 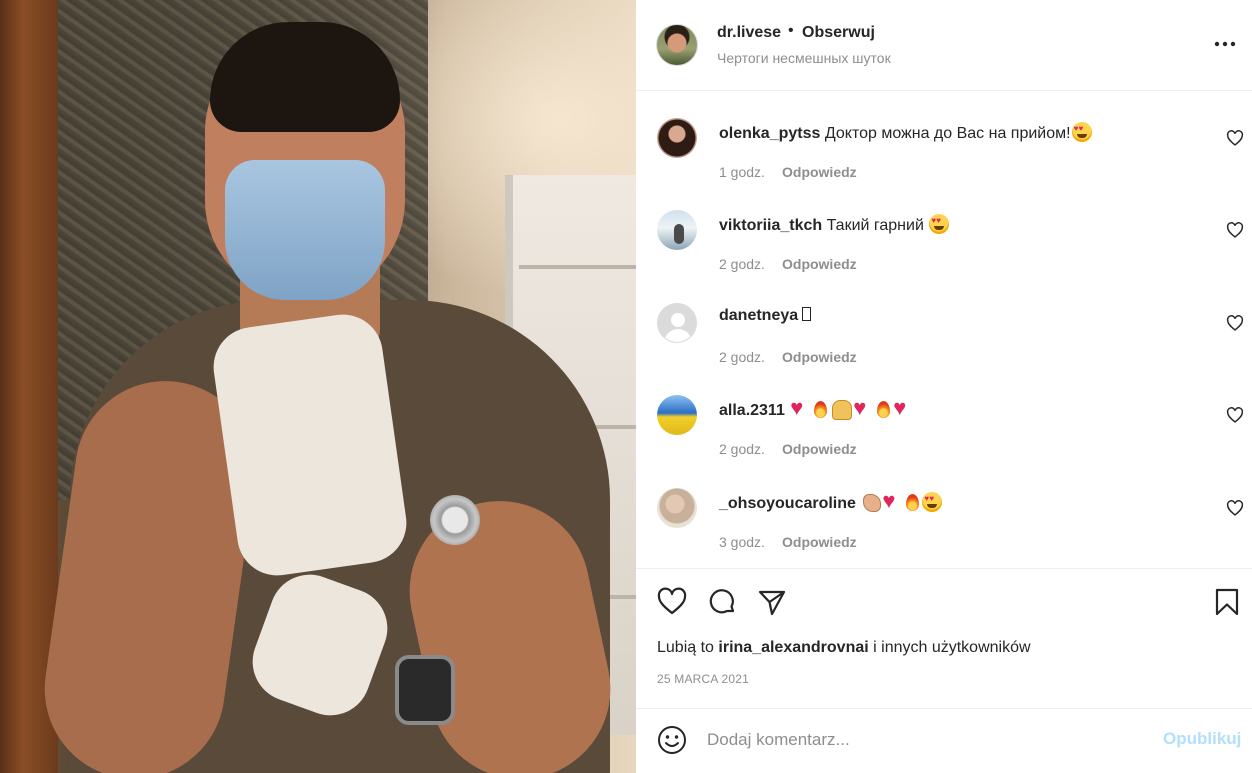 I want to click on clapping-hands-emoji, so click(x=871, y=502).